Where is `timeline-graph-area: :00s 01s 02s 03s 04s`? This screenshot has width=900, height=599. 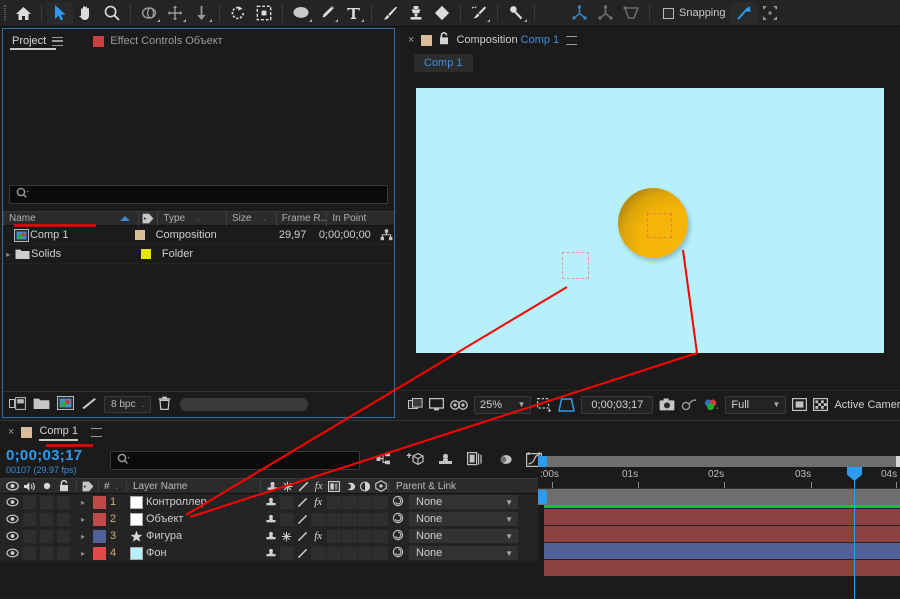 timeline-graph-area: :00s 01s 02s 03s 04s is located at coordinates (719, 510).